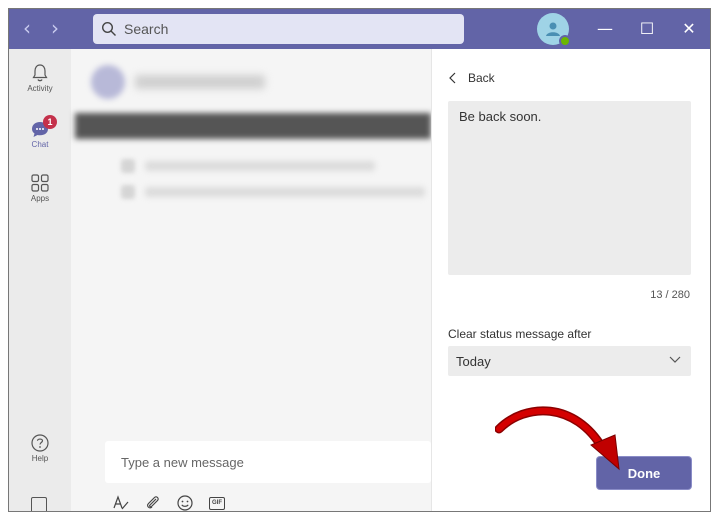  What do you see at coordinates (40, 144) in the screenshot?
I see `rail-label-chat: Chat` at bounding box center [40, 144].